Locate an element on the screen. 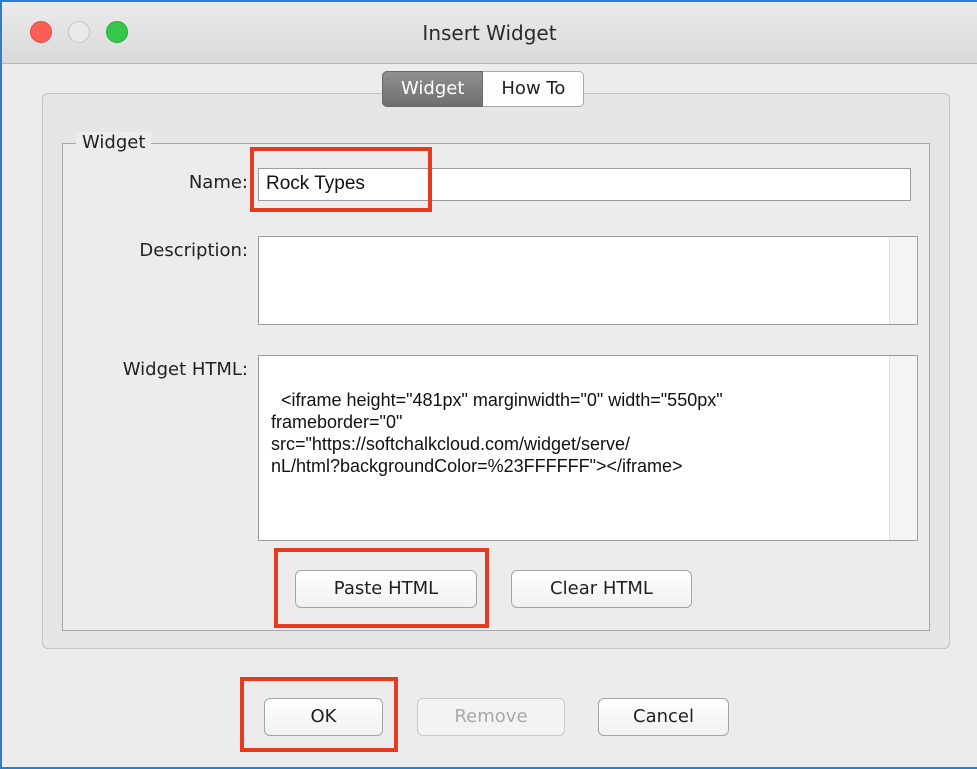 Image resolution: width=977 pixels, height=769 pixels. widget-html-scrollbar is located at coordinates (903, 448).